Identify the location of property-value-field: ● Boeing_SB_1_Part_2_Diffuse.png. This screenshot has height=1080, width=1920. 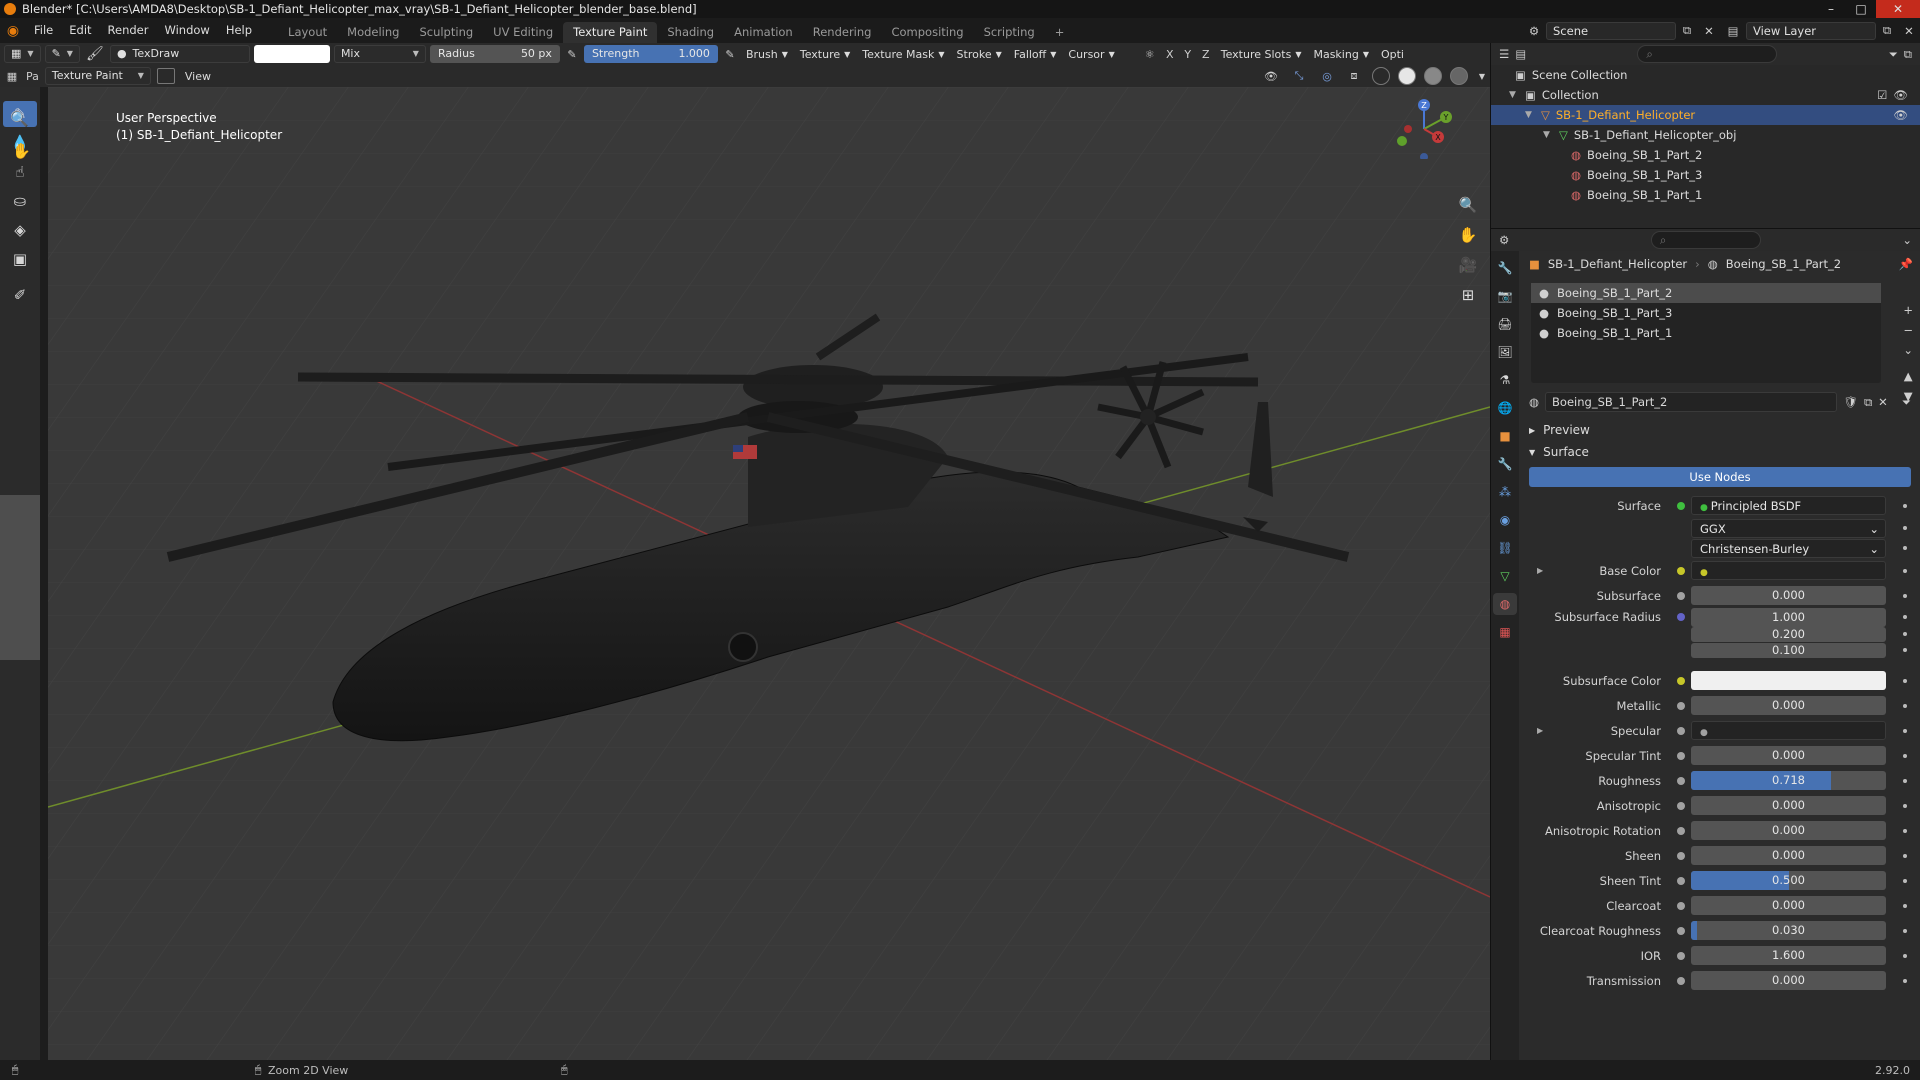
(1788, 570).